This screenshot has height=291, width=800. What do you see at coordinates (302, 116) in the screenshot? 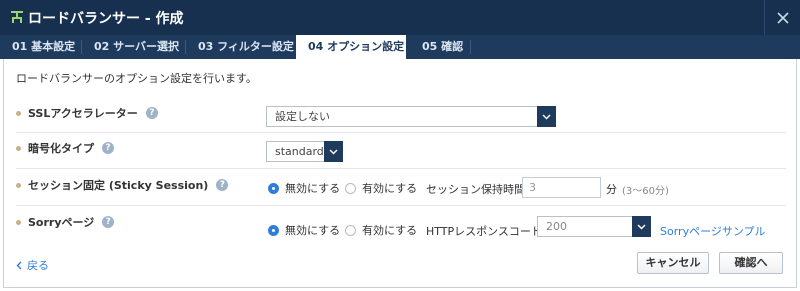
I see `ssl-select-value: 設定しない` at bounding box center [302, 116].